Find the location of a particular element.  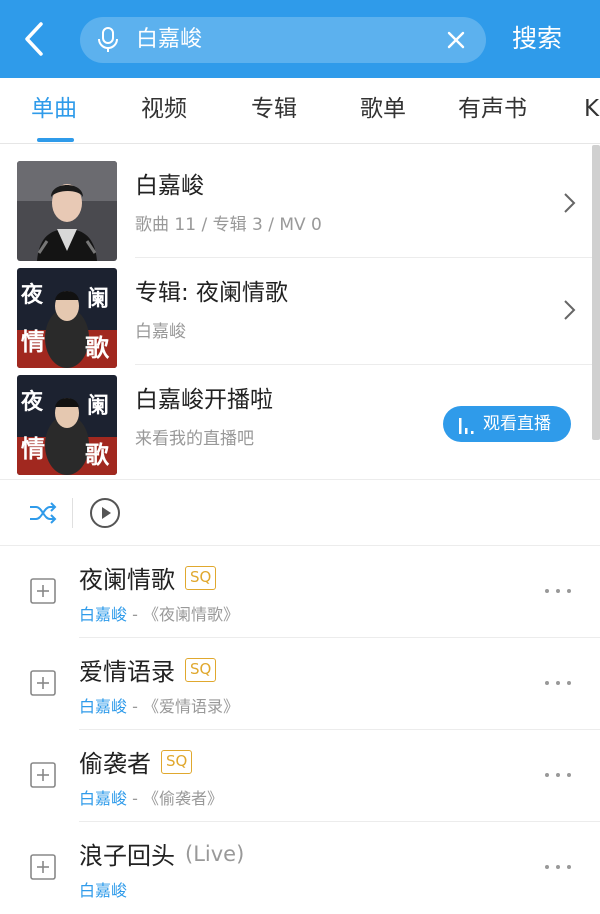

song-title: 浪子回头 is located at coordinates (127, 856).